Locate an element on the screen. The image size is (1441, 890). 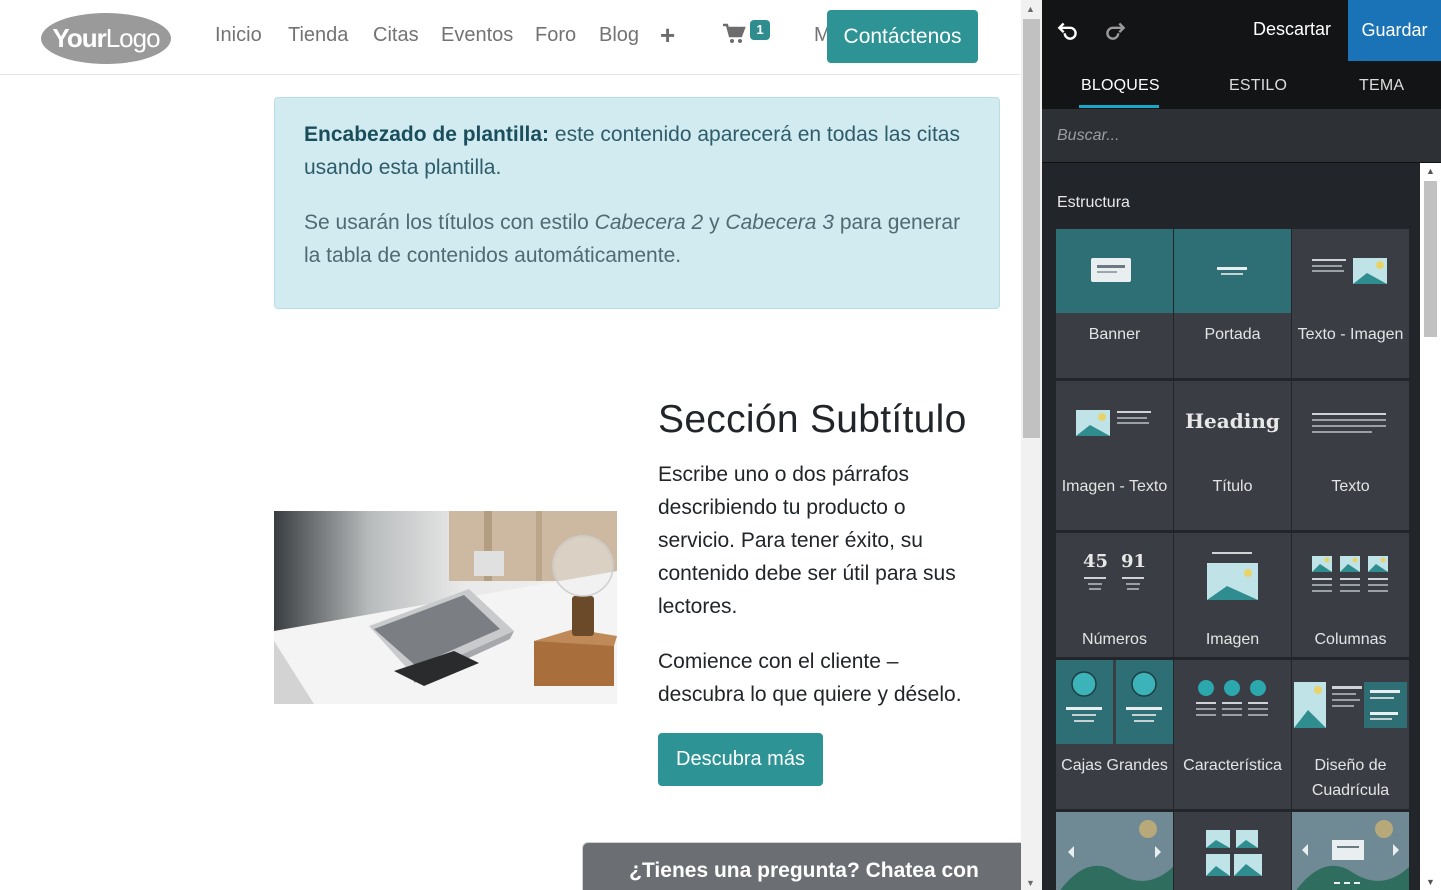
block-label: Portada is located at coordinates (1232, 334).